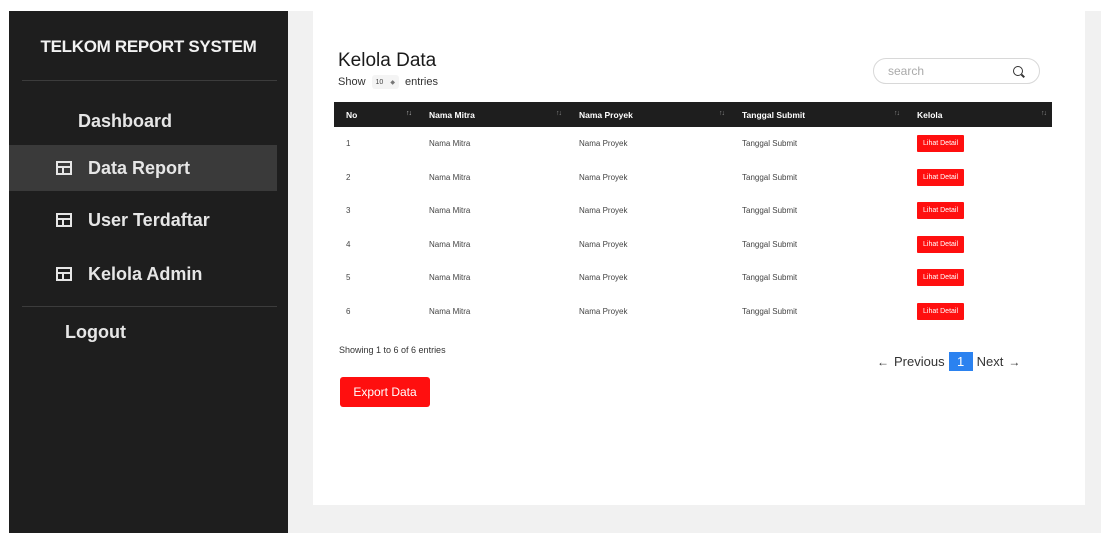 The height and width of the screenshot is (533, 1101). Describe the element at coordinates (149, 219) in the screenshot. I see `sidebar-item-label: User Terdaftar` at that location.